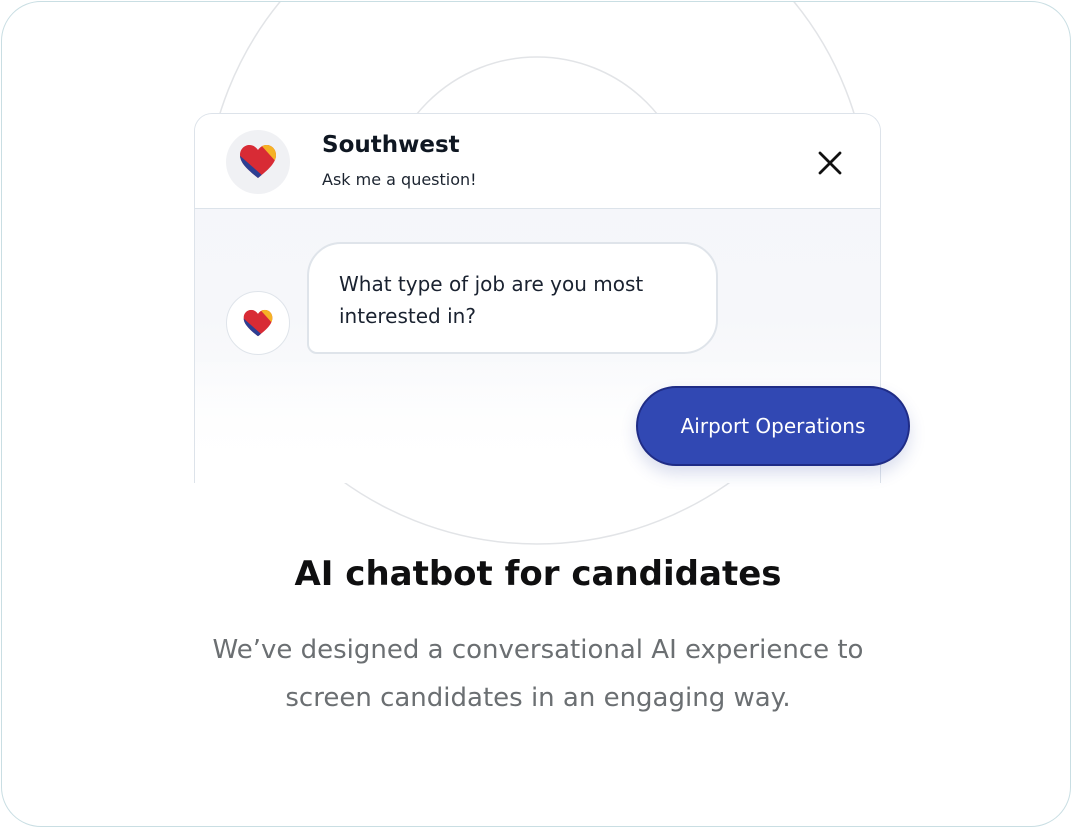 The height and width of the screenshot is (828, 1072). I want to click on close-button, so click(830, 163).